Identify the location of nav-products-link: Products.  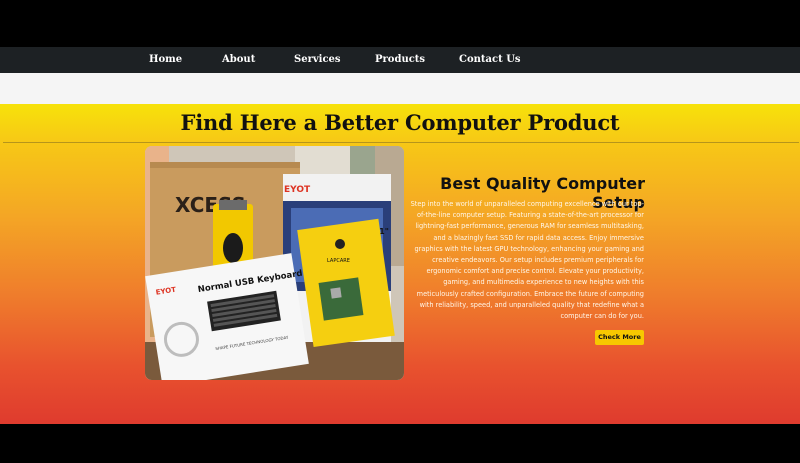
(400, 60).